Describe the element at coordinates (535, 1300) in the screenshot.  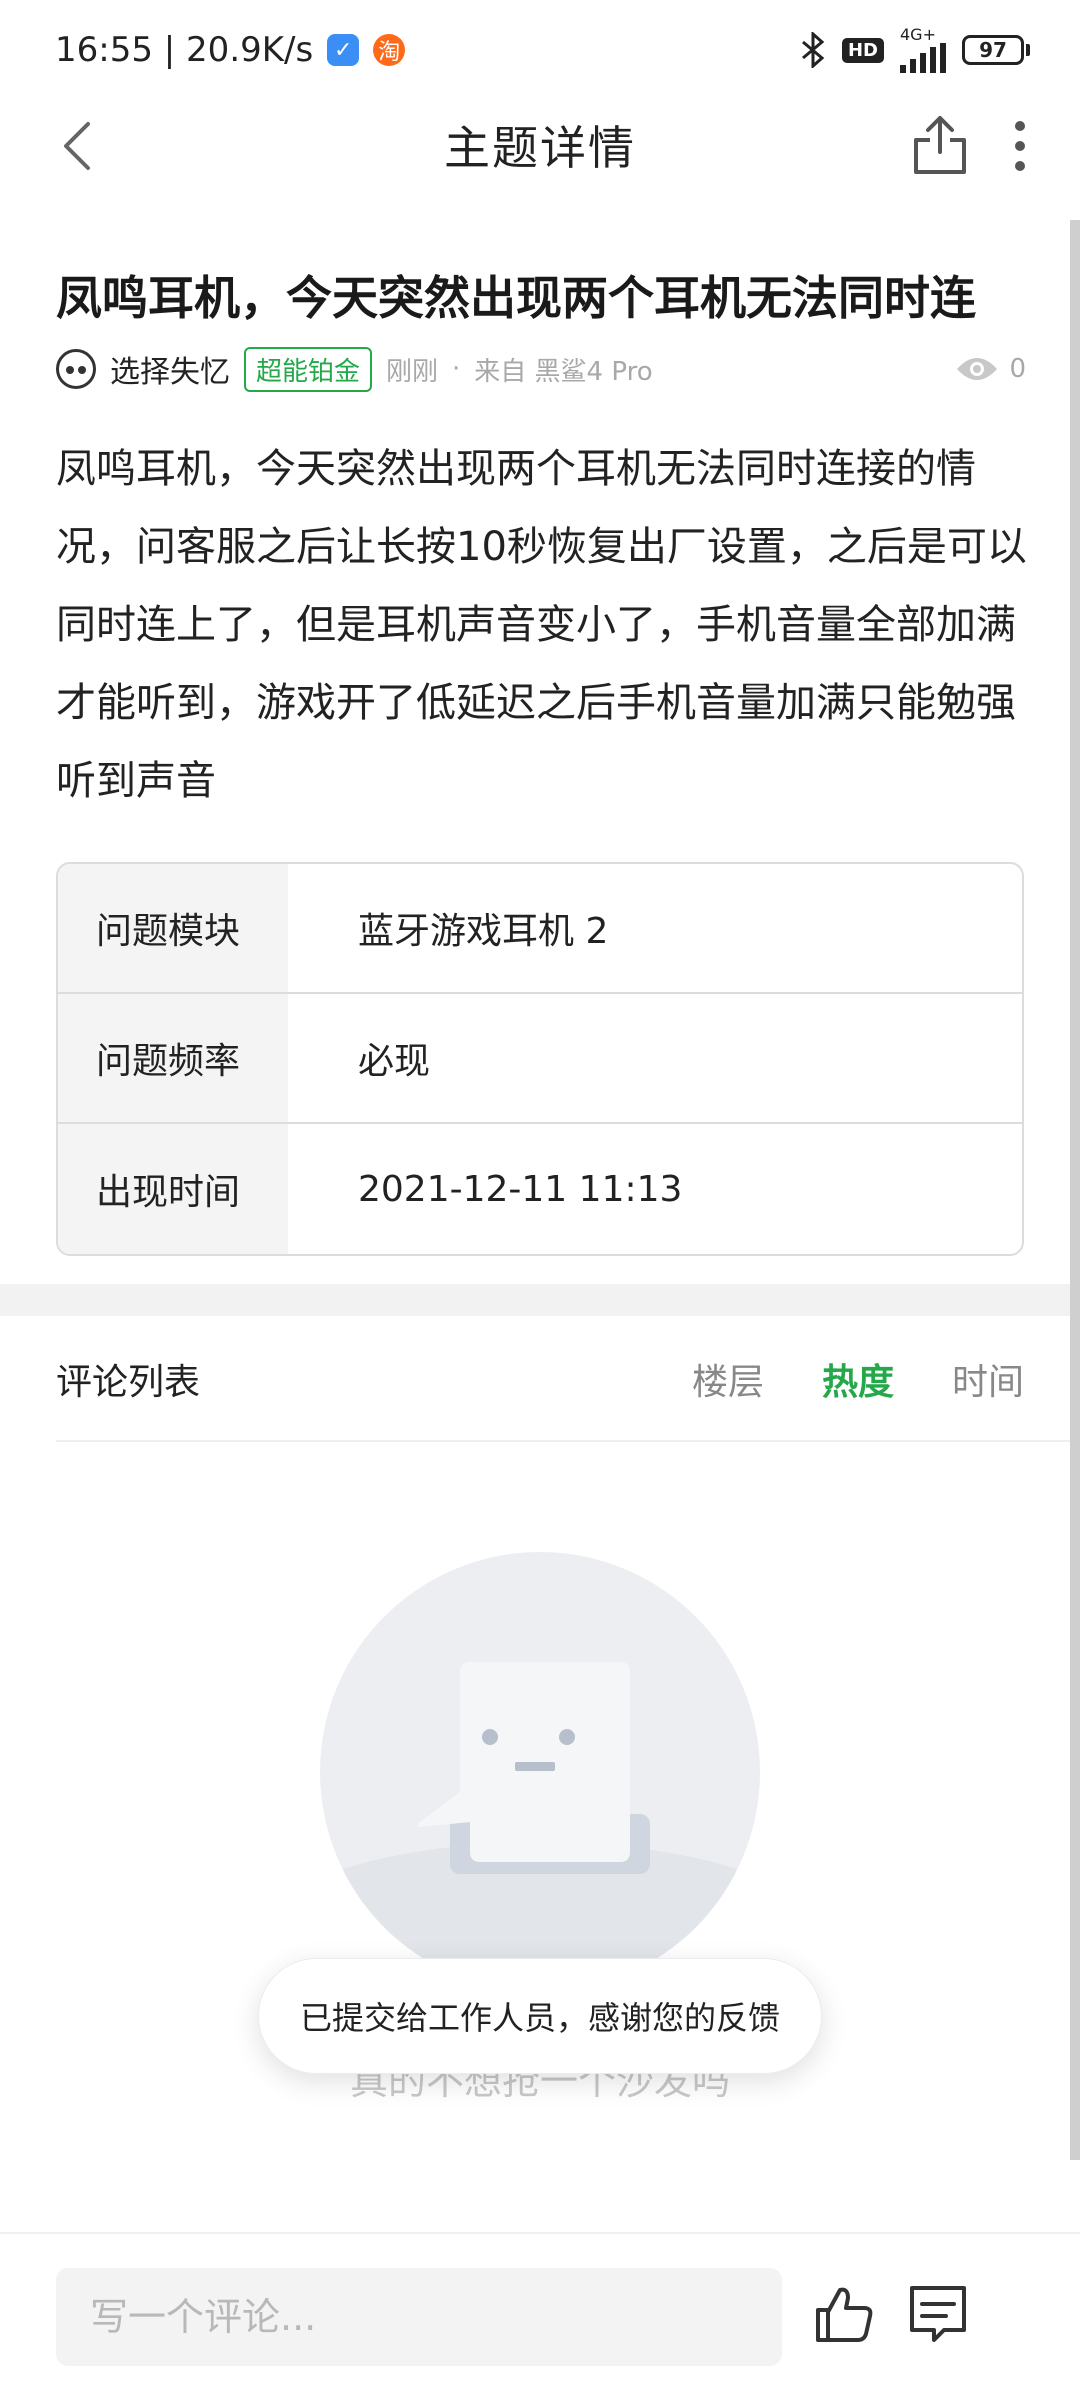
I see `section-divider` at that location.